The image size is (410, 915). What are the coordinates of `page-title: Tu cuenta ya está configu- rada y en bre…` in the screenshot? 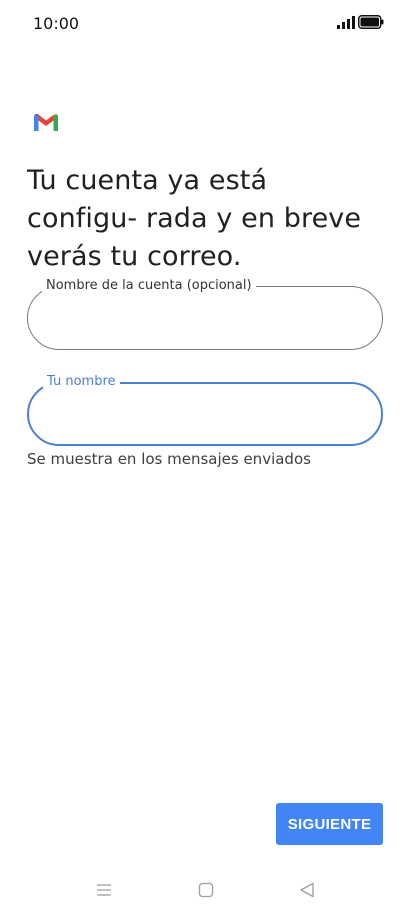 It's located at (194, 218).